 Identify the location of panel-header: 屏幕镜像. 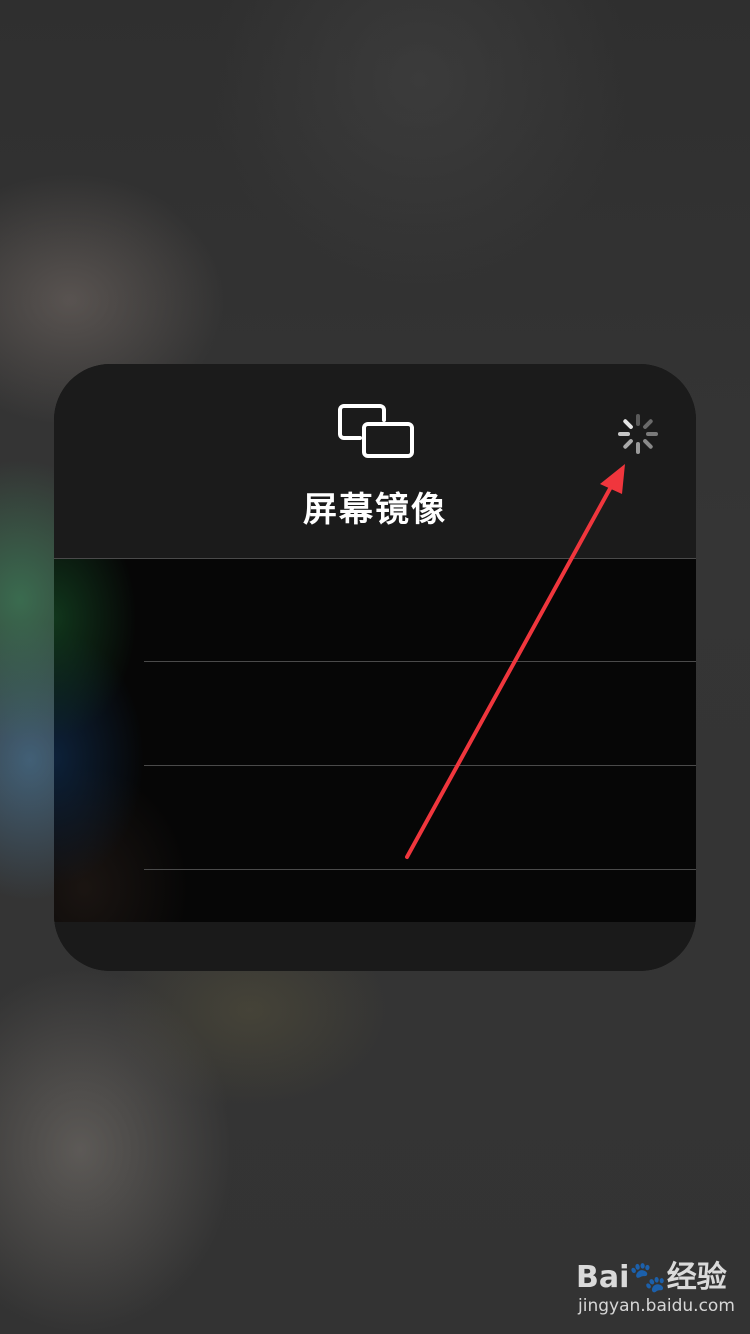
(375, 461).